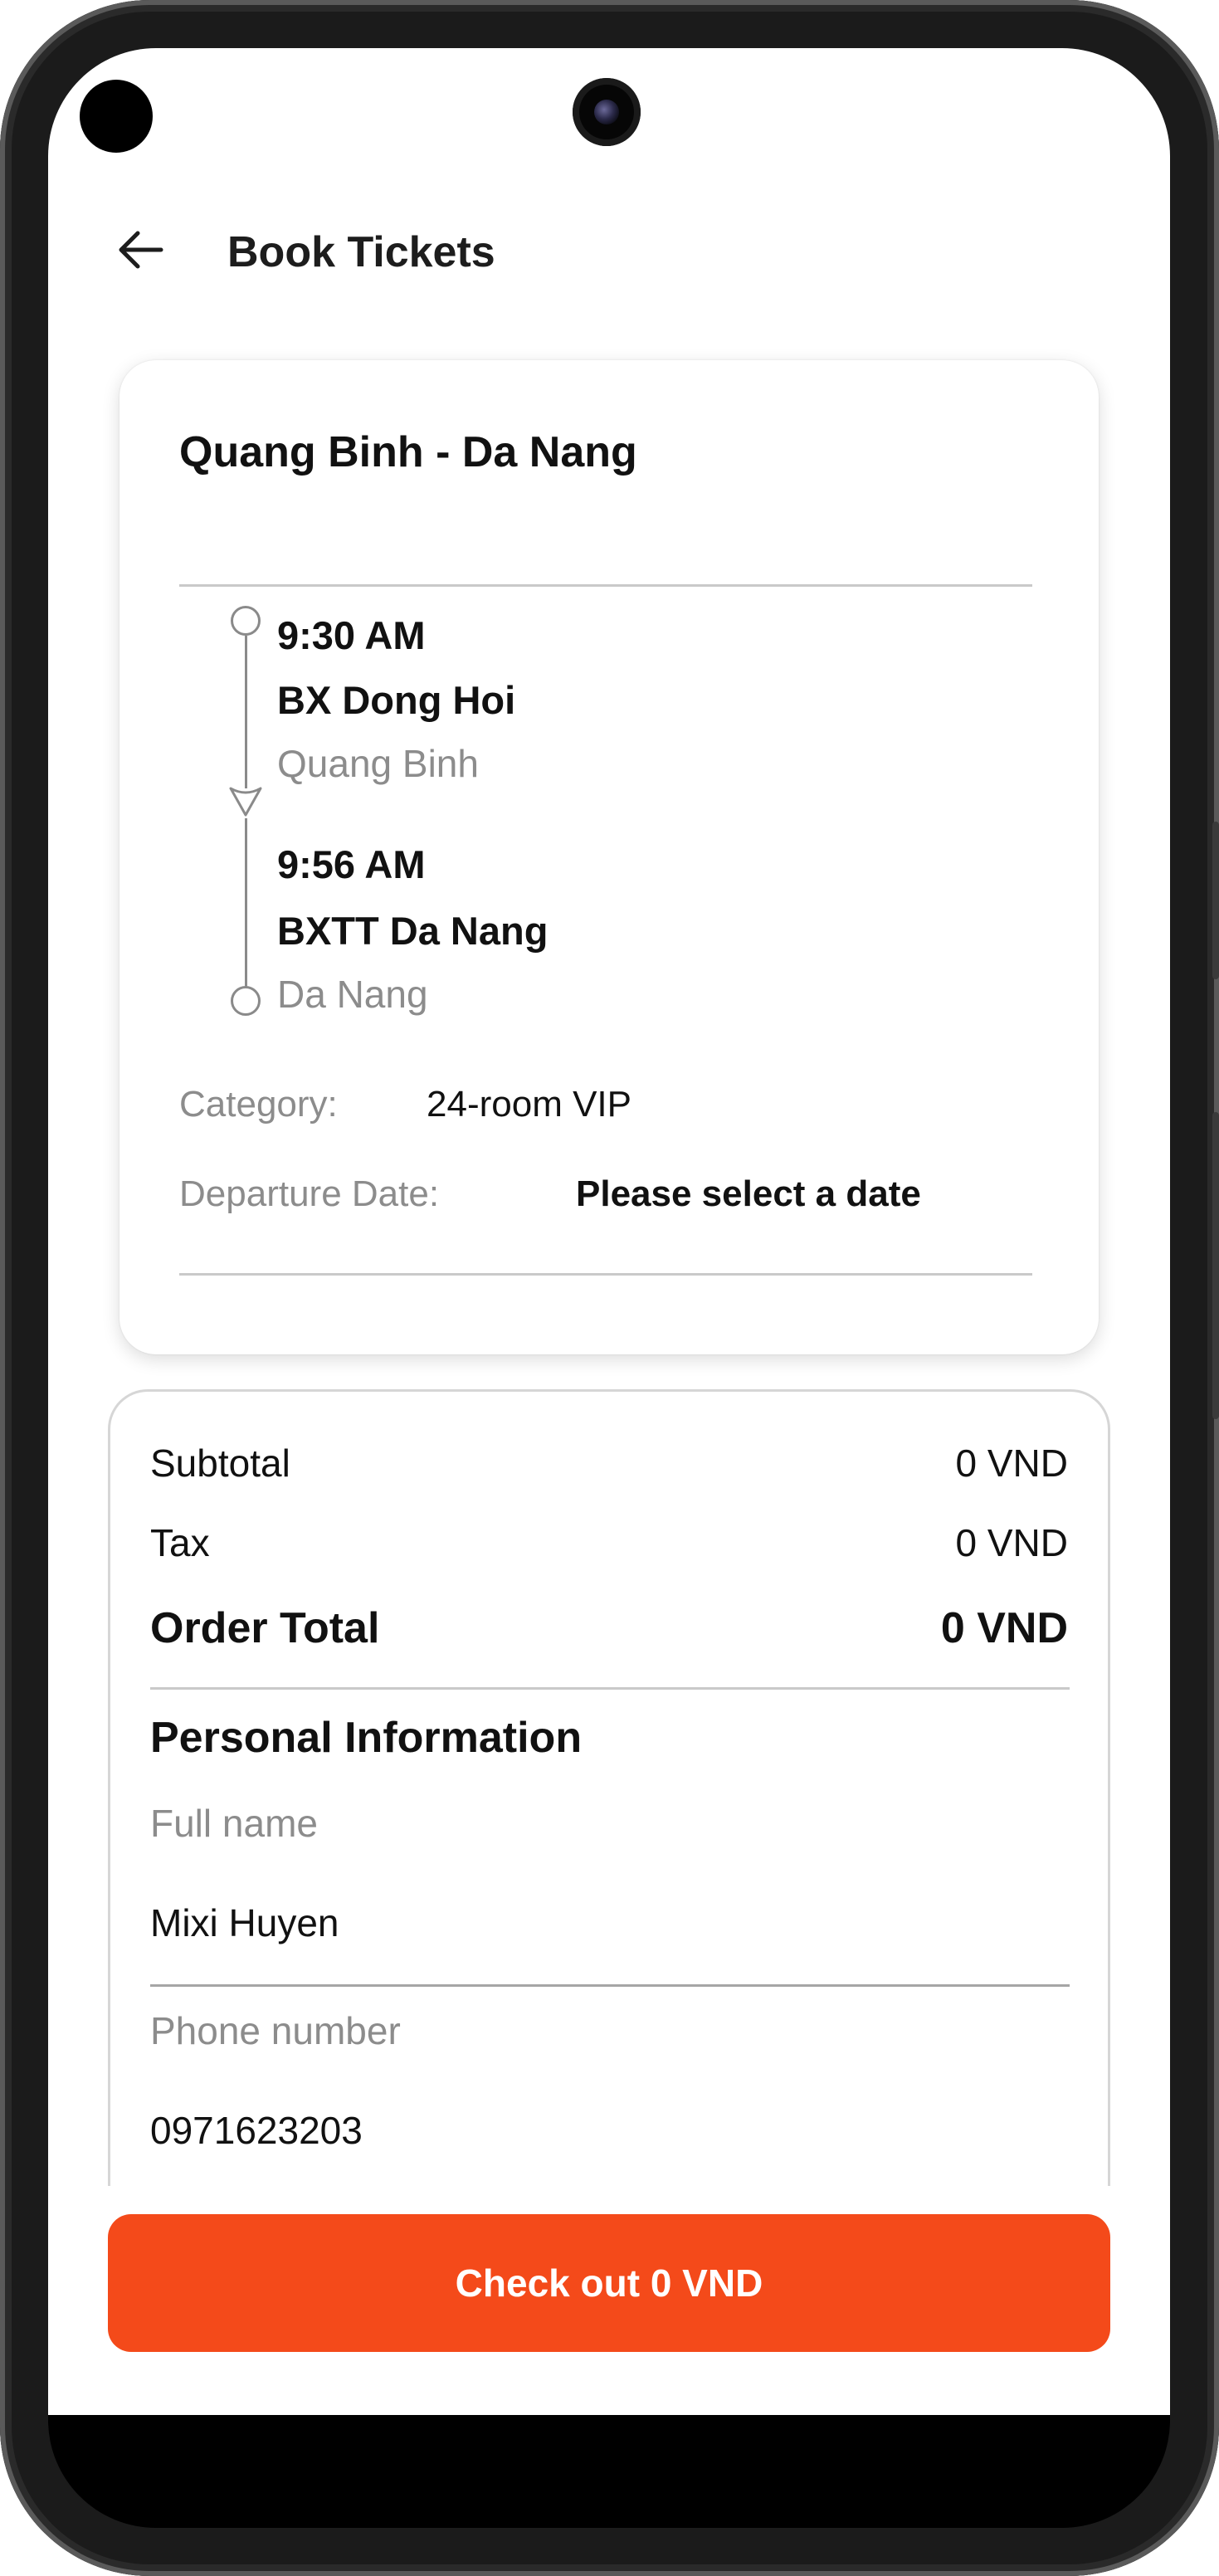 The width and height of the screenshot is (1219, 2576). Describe the element at coordinates (413, 931) in the screenshot. I see `arrival-station: BXTT Da Nang` at that location.